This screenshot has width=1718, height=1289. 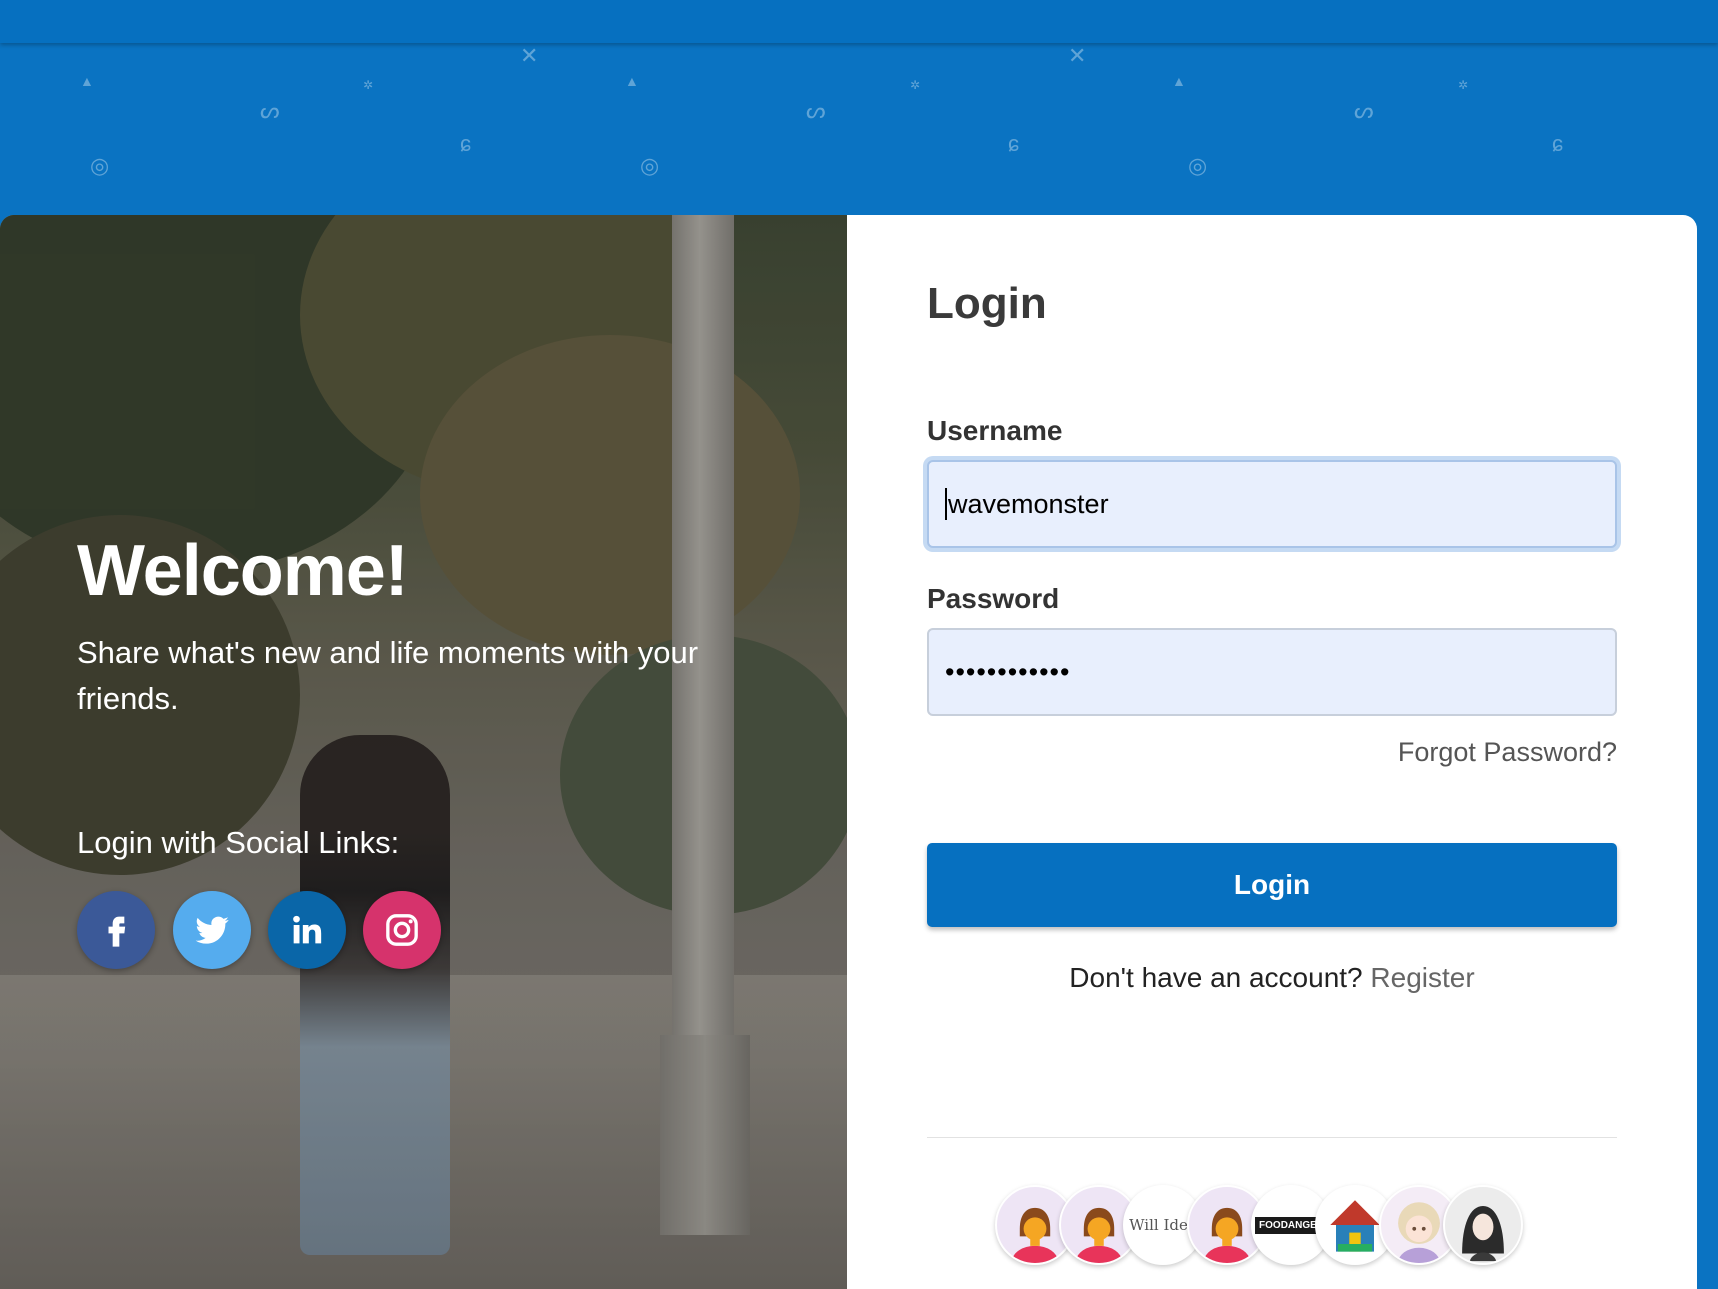 What do you see at coordinates (859, 21) in the screenshot?
I see `top-header-bar` at bounding box center [859, 21].